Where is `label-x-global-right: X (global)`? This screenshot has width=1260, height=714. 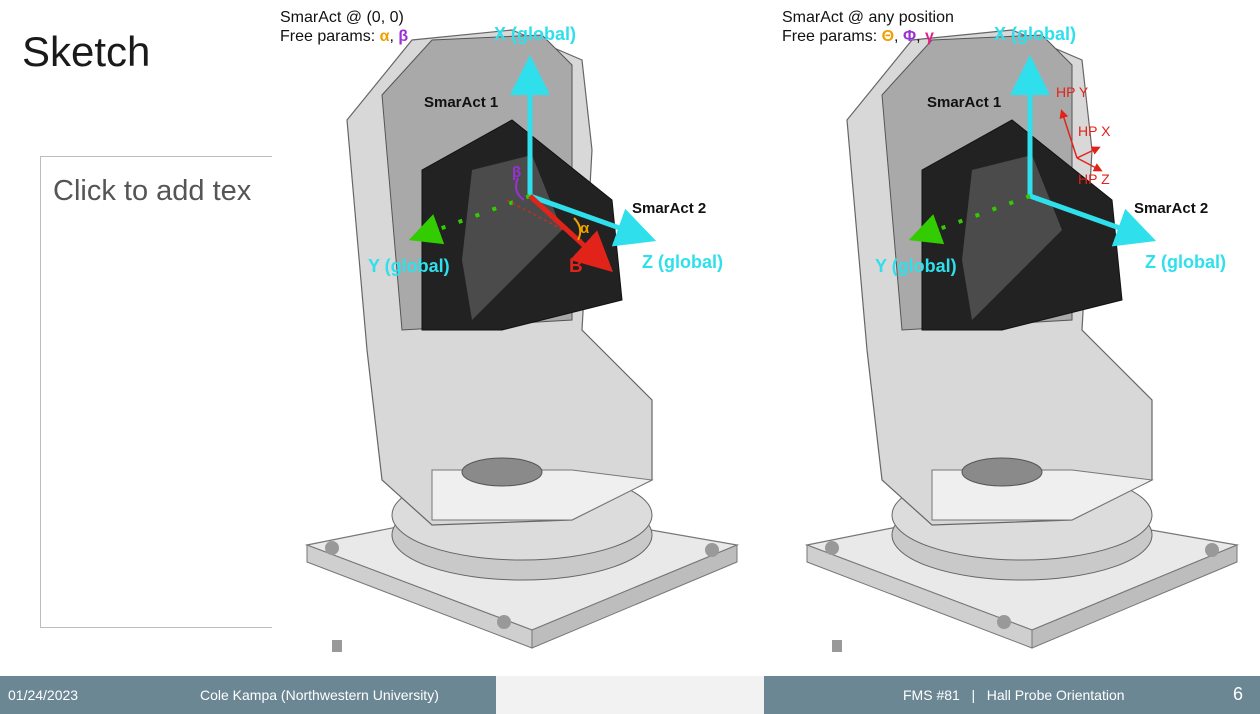
label-x-global-right: X (global) is located at coordinates (1035, 34).